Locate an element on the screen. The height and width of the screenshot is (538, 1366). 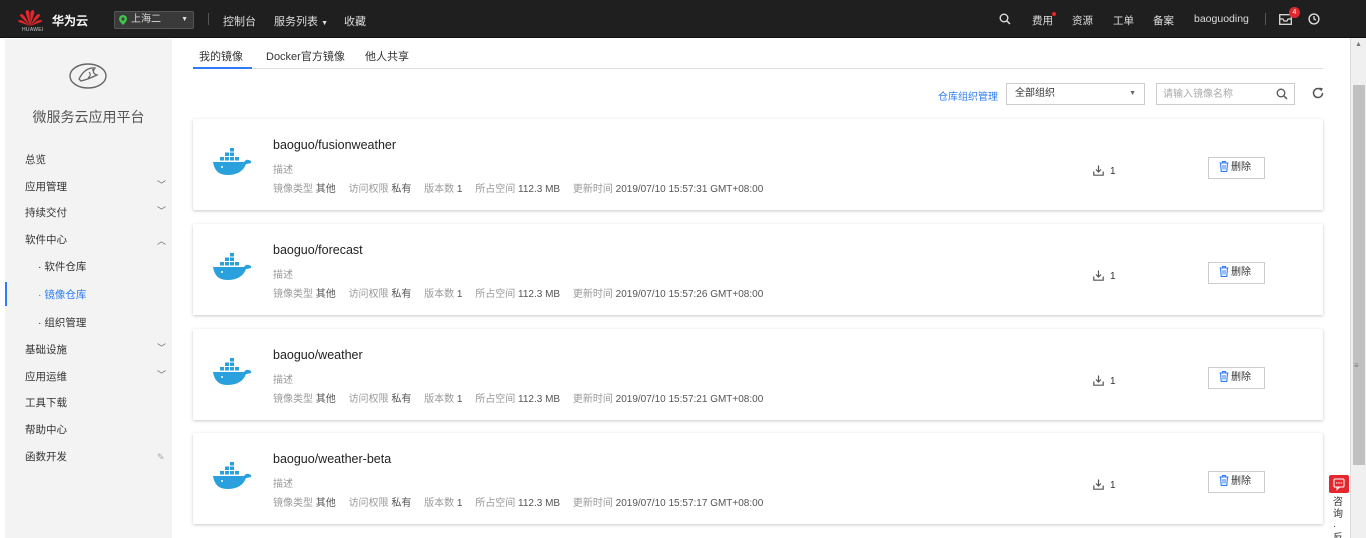
scrollbar-thumb is located at coordinates (1359, 275).